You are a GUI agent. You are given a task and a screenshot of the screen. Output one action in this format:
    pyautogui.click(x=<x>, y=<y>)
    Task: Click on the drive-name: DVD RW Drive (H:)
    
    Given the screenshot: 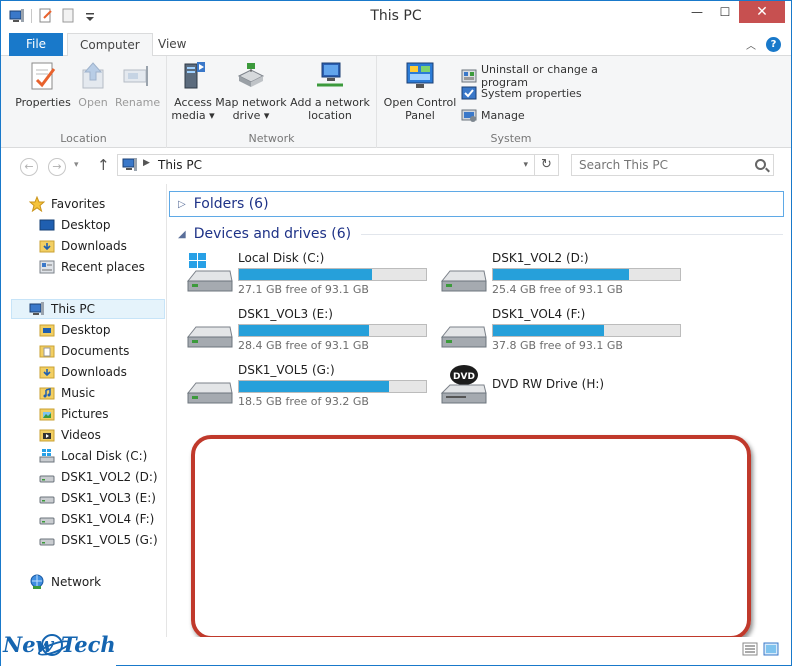 What is the action you would take?
    pyautogui.click(x=548, y=384)
    